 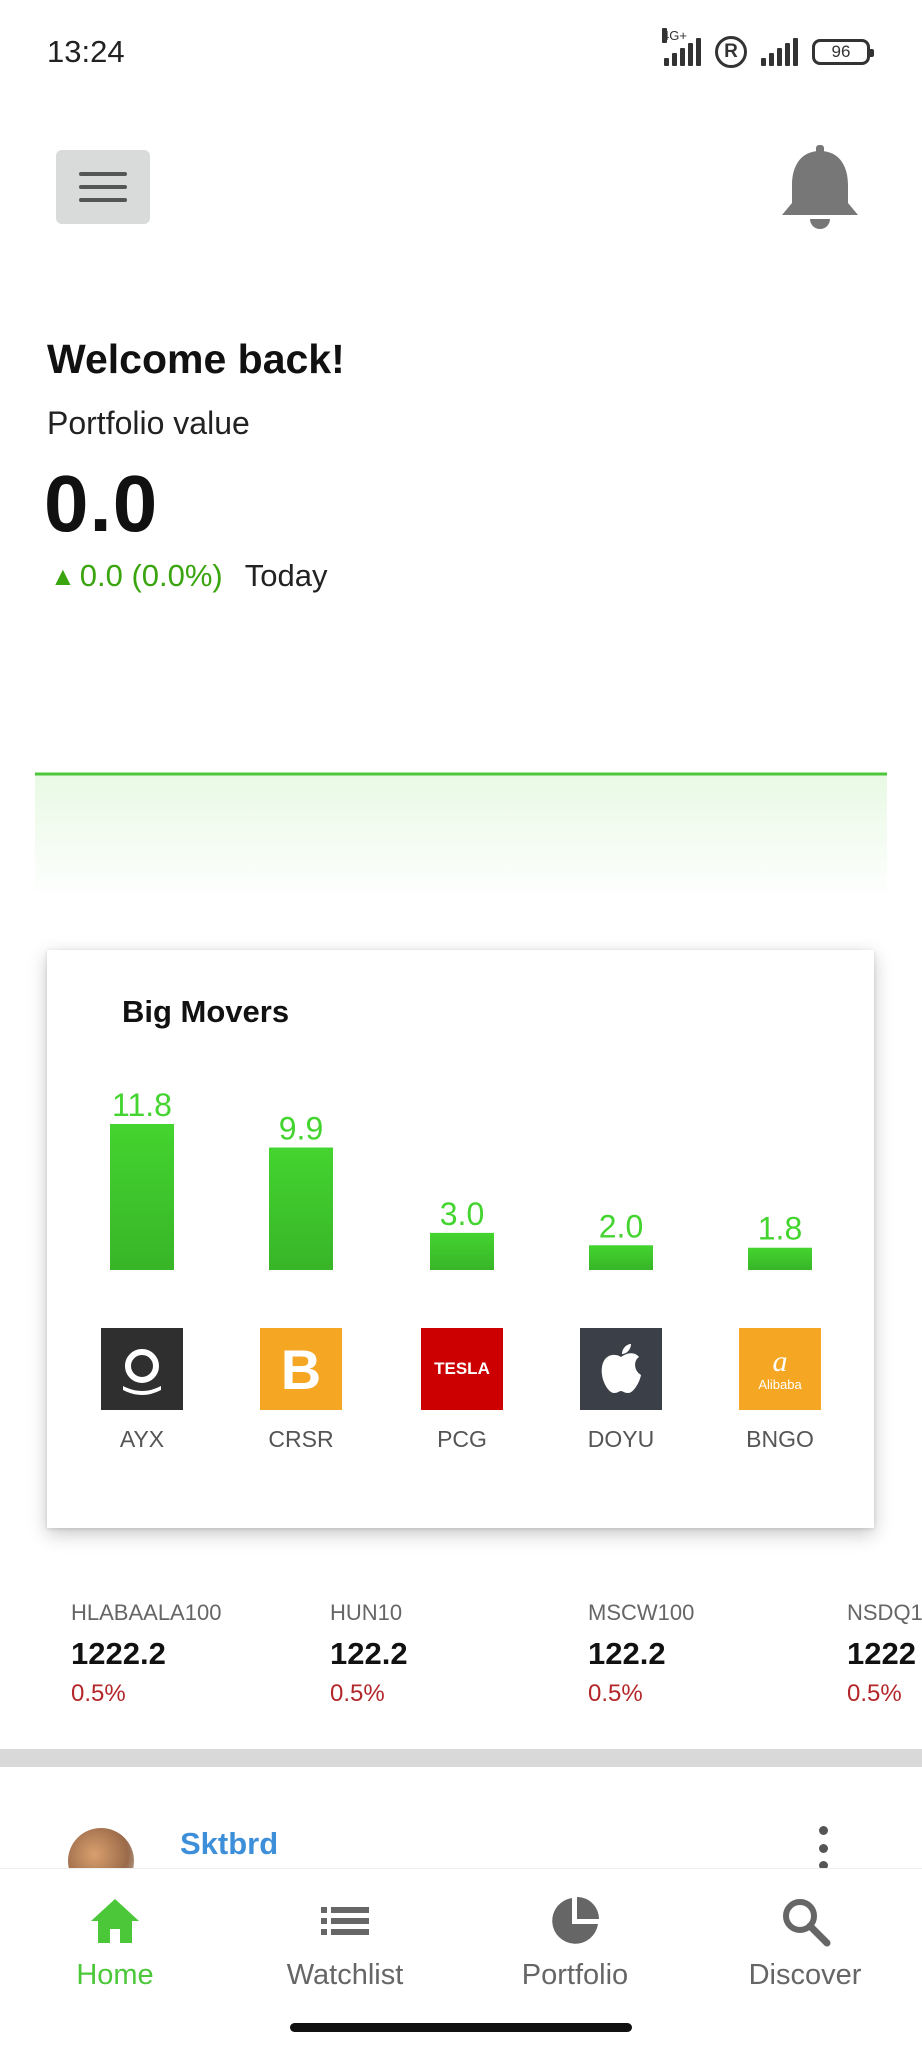 What do you see at coordinates (708, 1654) in the screenshot?
I see `index-item: MSCW100 122.2 0.5%` at bounding box center [708, 1654].